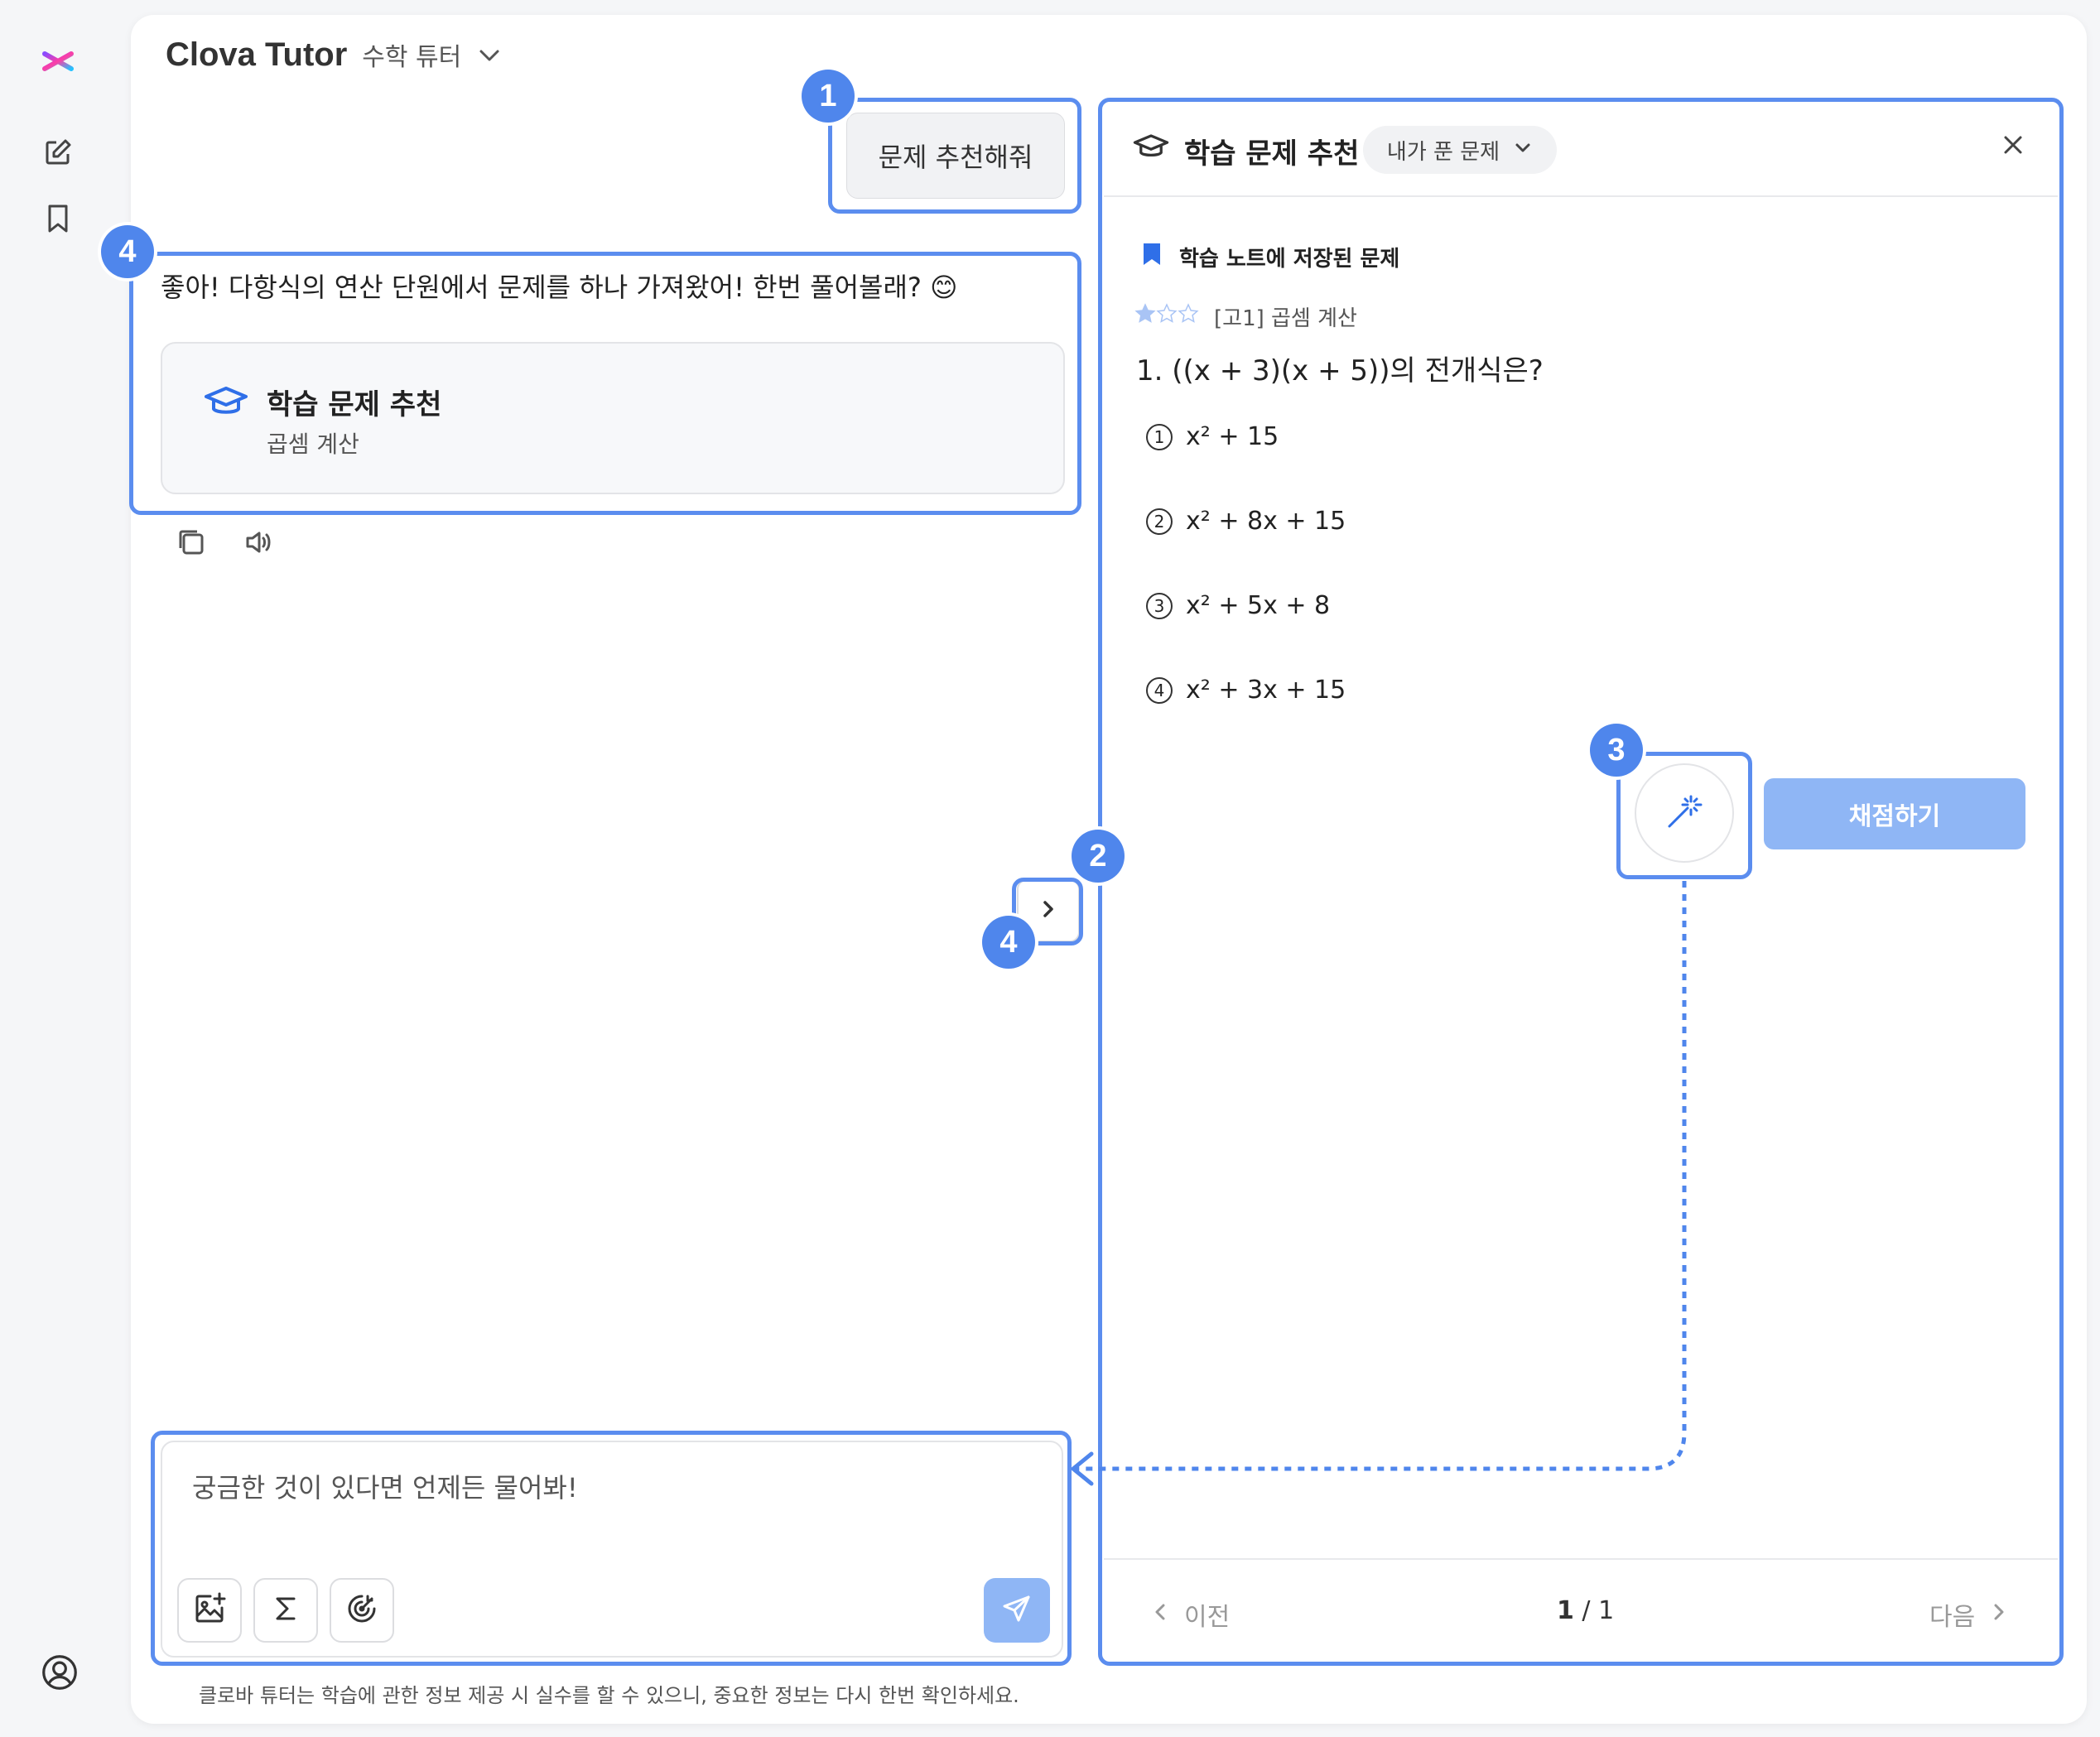  I want to click on bookmark-icon, so click(58, 219).